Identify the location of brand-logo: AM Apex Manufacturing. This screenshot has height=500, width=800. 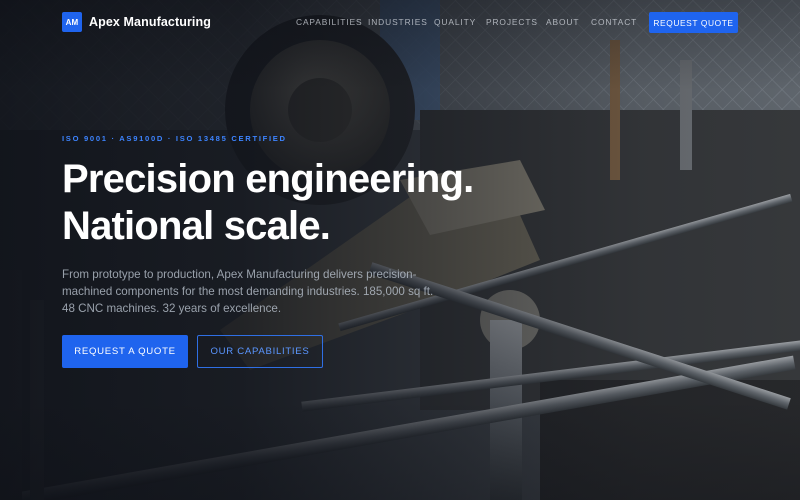
(136, 22).